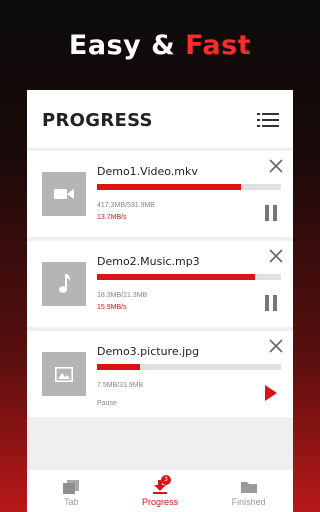 The image size is (320, 512). I want to click on picture-icon, so click(64, 374).